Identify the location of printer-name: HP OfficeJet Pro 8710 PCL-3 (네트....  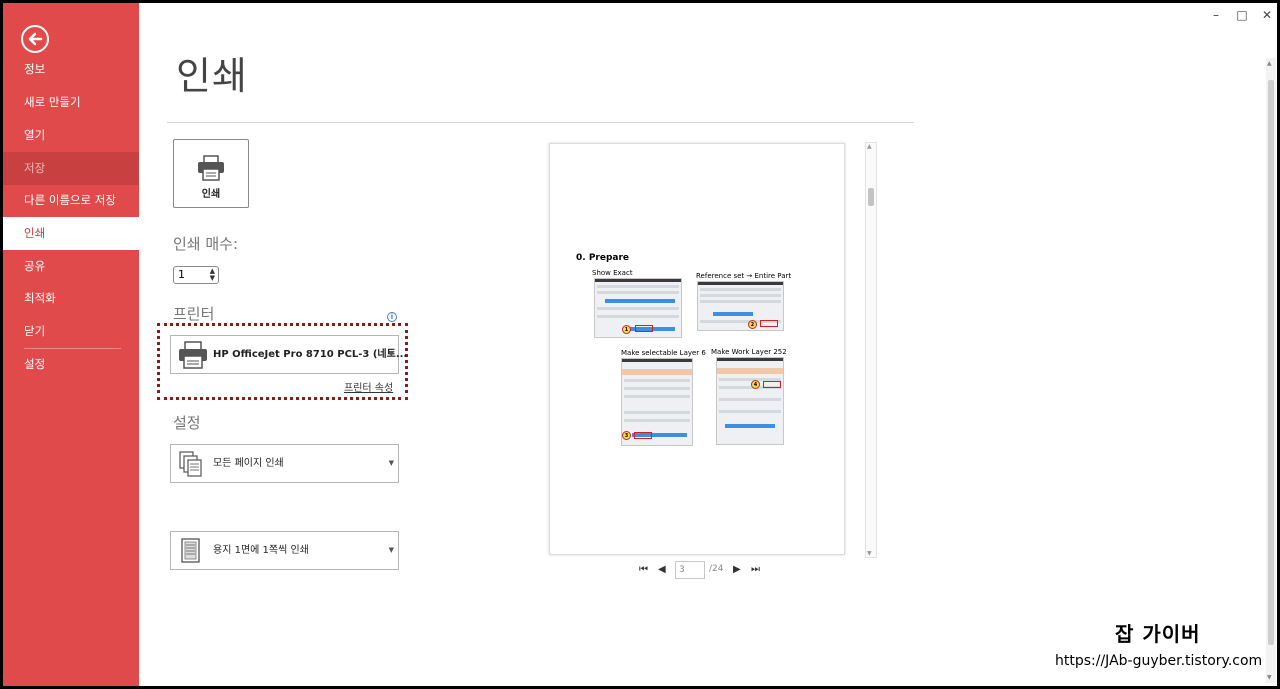
(310, 354).